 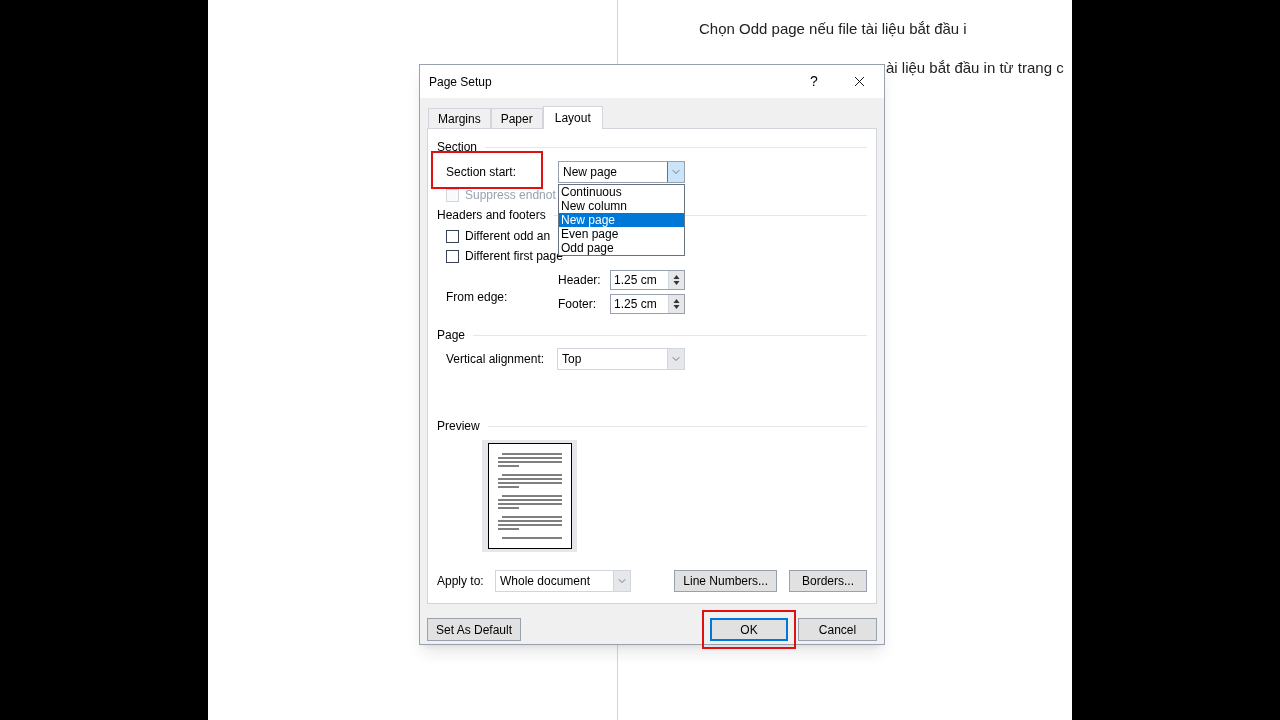 What do you see at coordinates (458, 426) in the screenshot?
I see `group-heading: Preview` at bounding box center [458, 426].